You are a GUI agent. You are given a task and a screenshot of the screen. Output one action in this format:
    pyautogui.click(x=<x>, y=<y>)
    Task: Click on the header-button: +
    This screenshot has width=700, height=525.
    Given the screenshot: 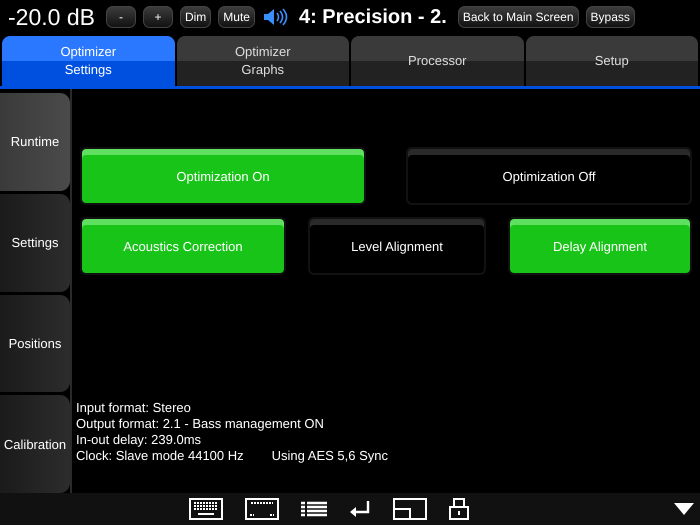 What is the action you would take?
    pyautogui.click(x=157, y=17)
    